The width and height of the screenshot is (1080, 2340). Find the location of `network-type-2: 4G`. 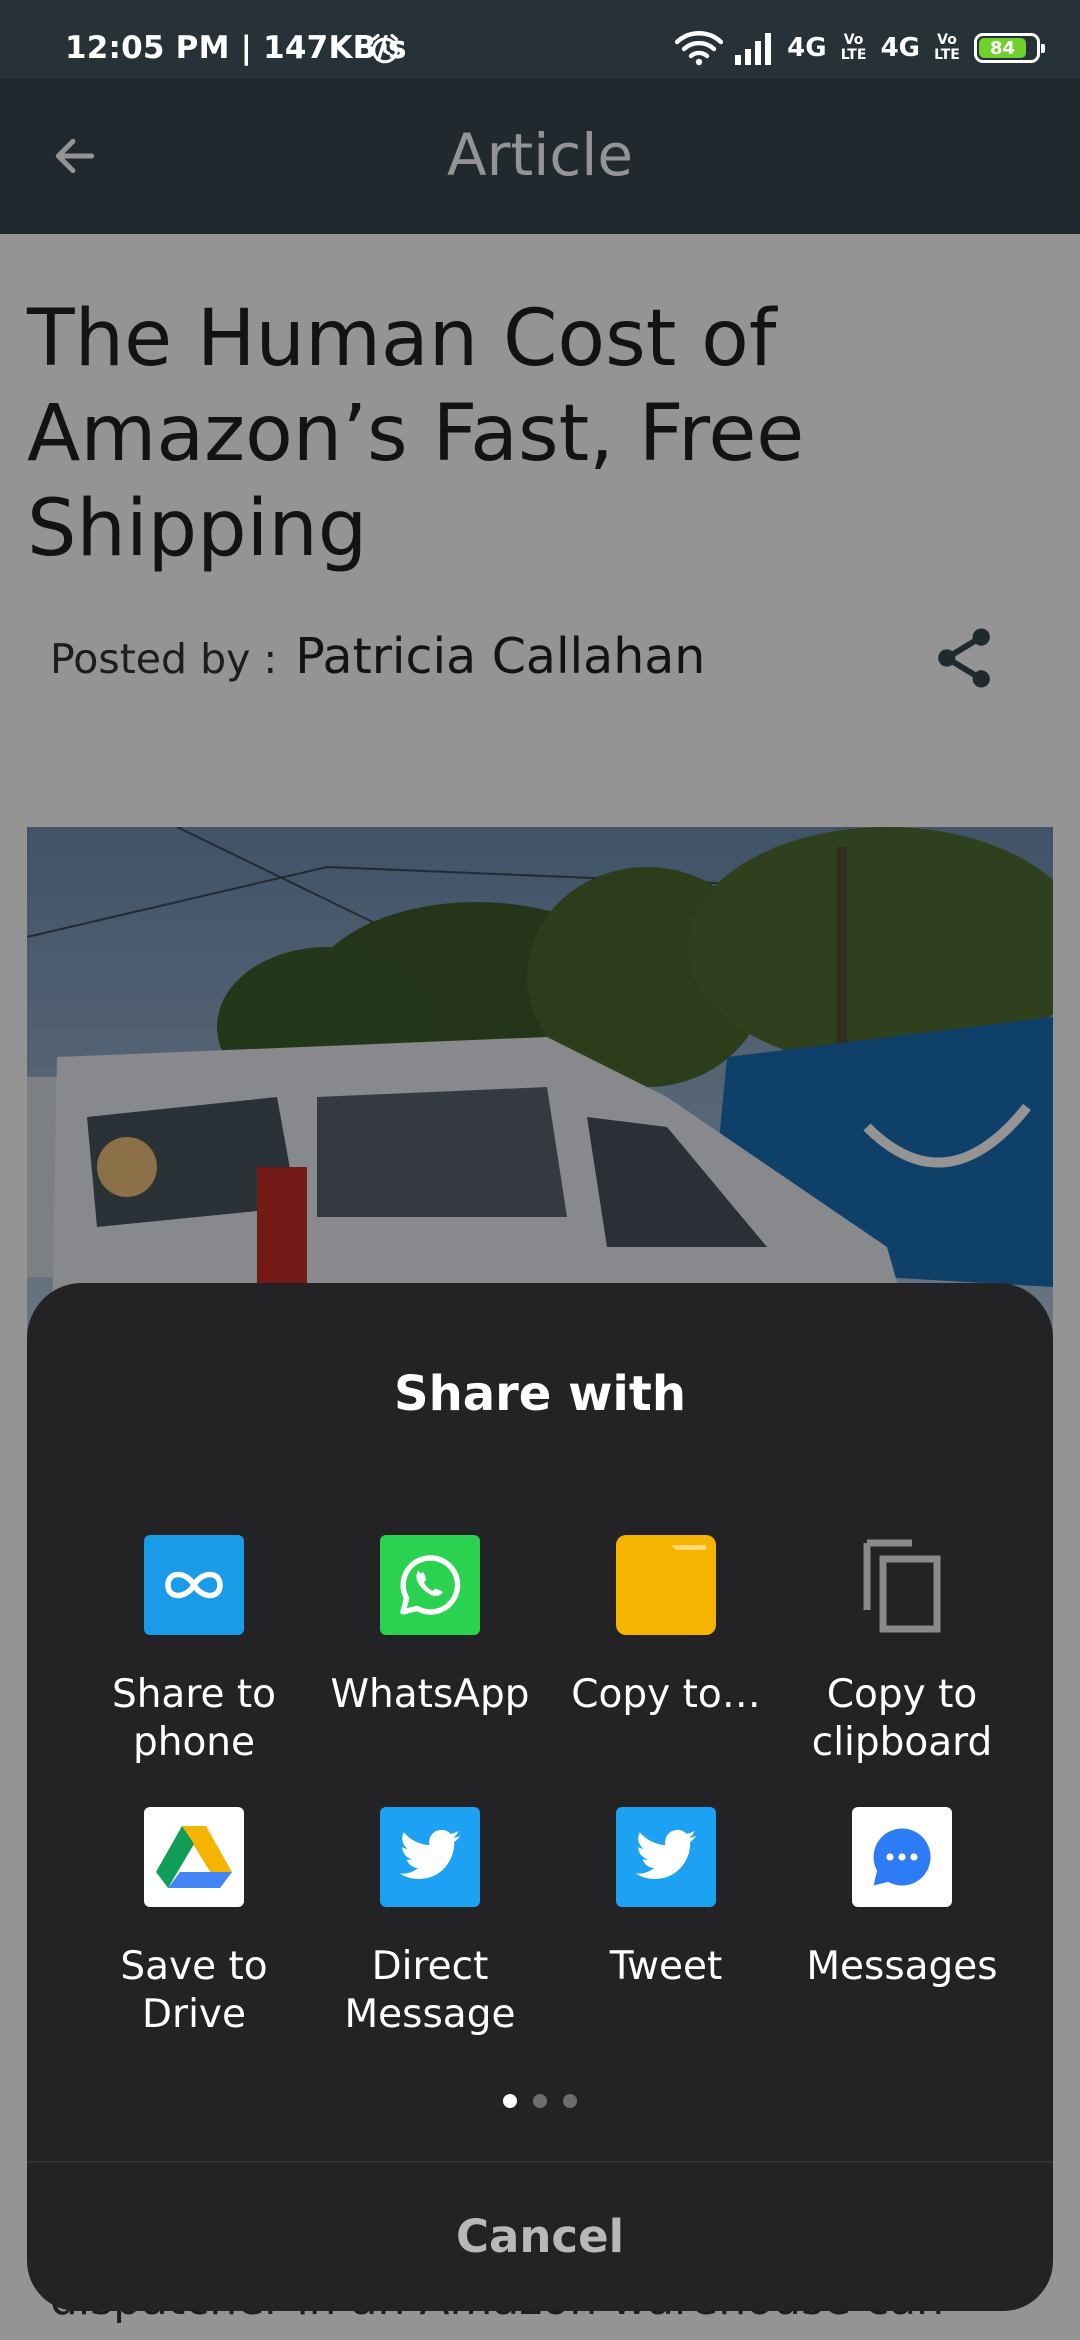

network-type-2: 4G is located at coordinates (900, 48).